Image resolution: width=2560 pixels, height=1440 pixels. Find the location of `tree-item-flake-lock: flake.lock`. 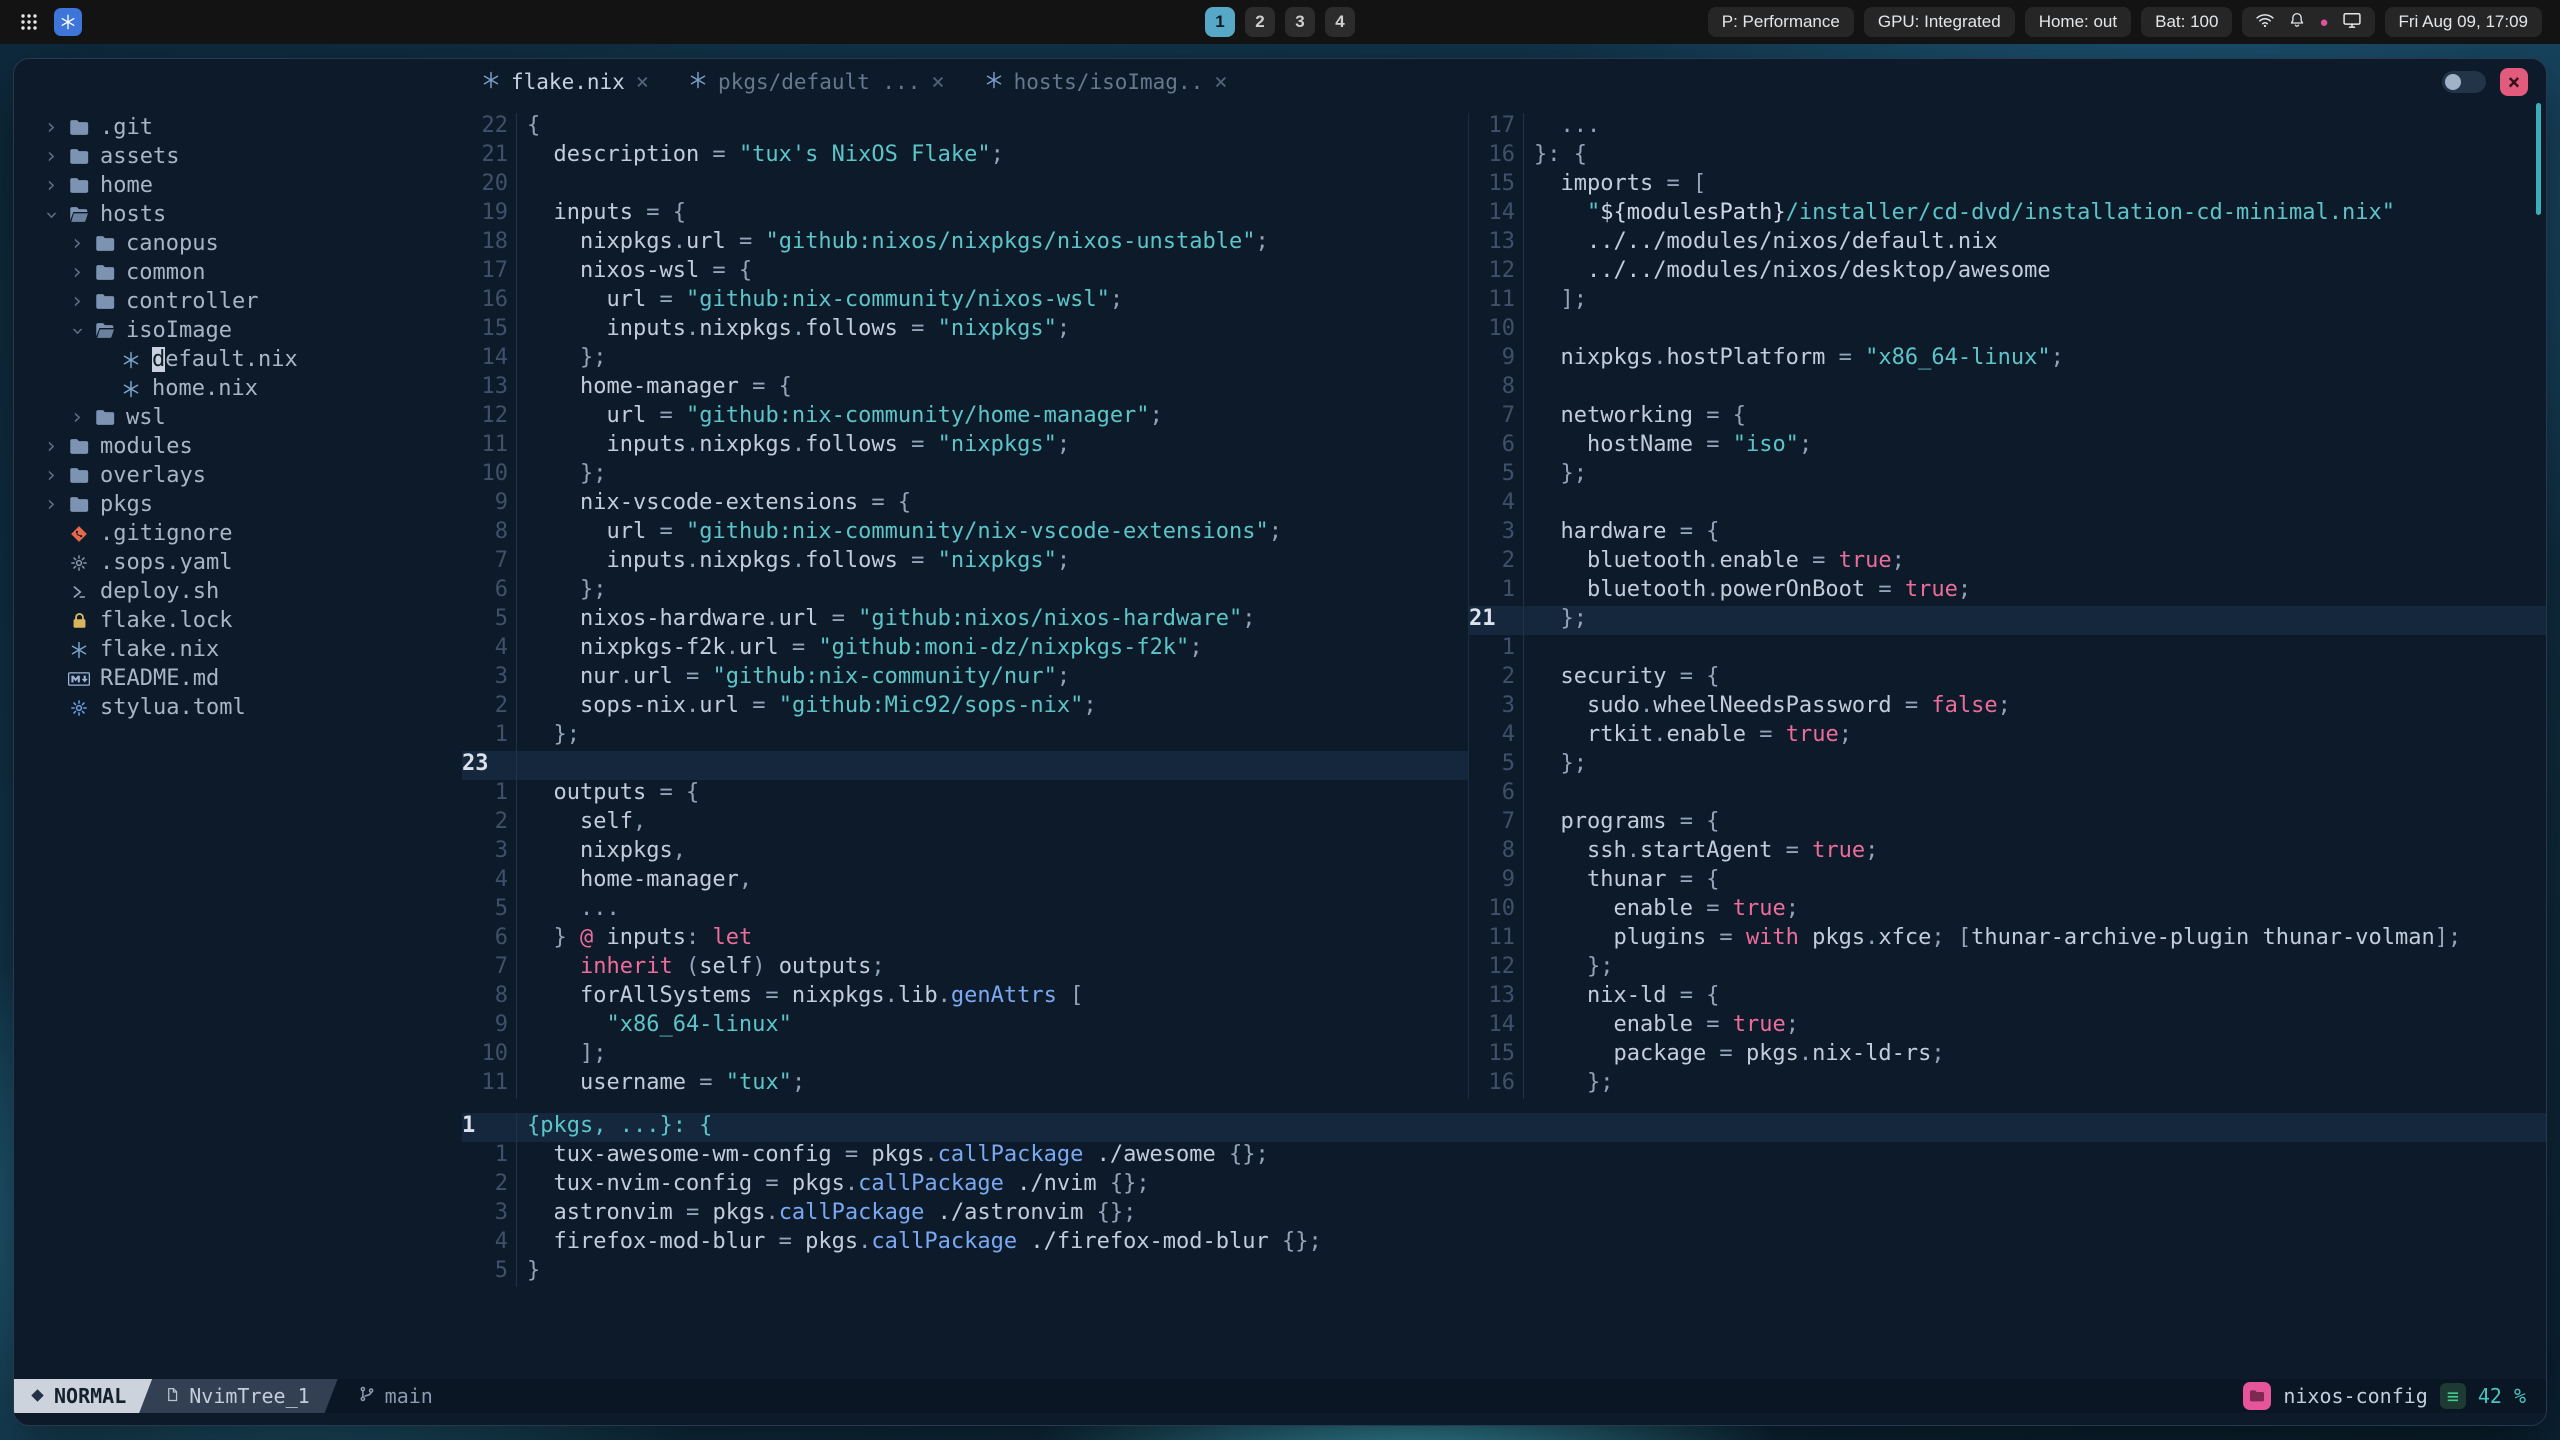

tree-item-flake-lock: flake.lock is located at coordinates (238, 620).